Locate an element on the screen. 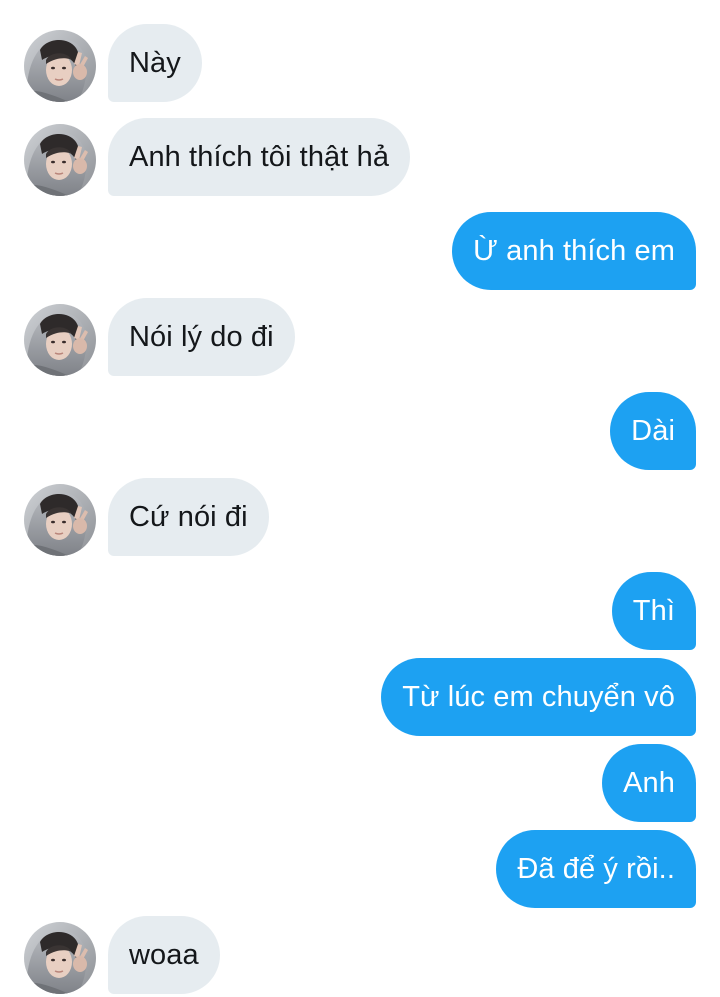 The width and height of the screenshot is (720, 997). message-text: Dài is located at coordinates (653, 430).